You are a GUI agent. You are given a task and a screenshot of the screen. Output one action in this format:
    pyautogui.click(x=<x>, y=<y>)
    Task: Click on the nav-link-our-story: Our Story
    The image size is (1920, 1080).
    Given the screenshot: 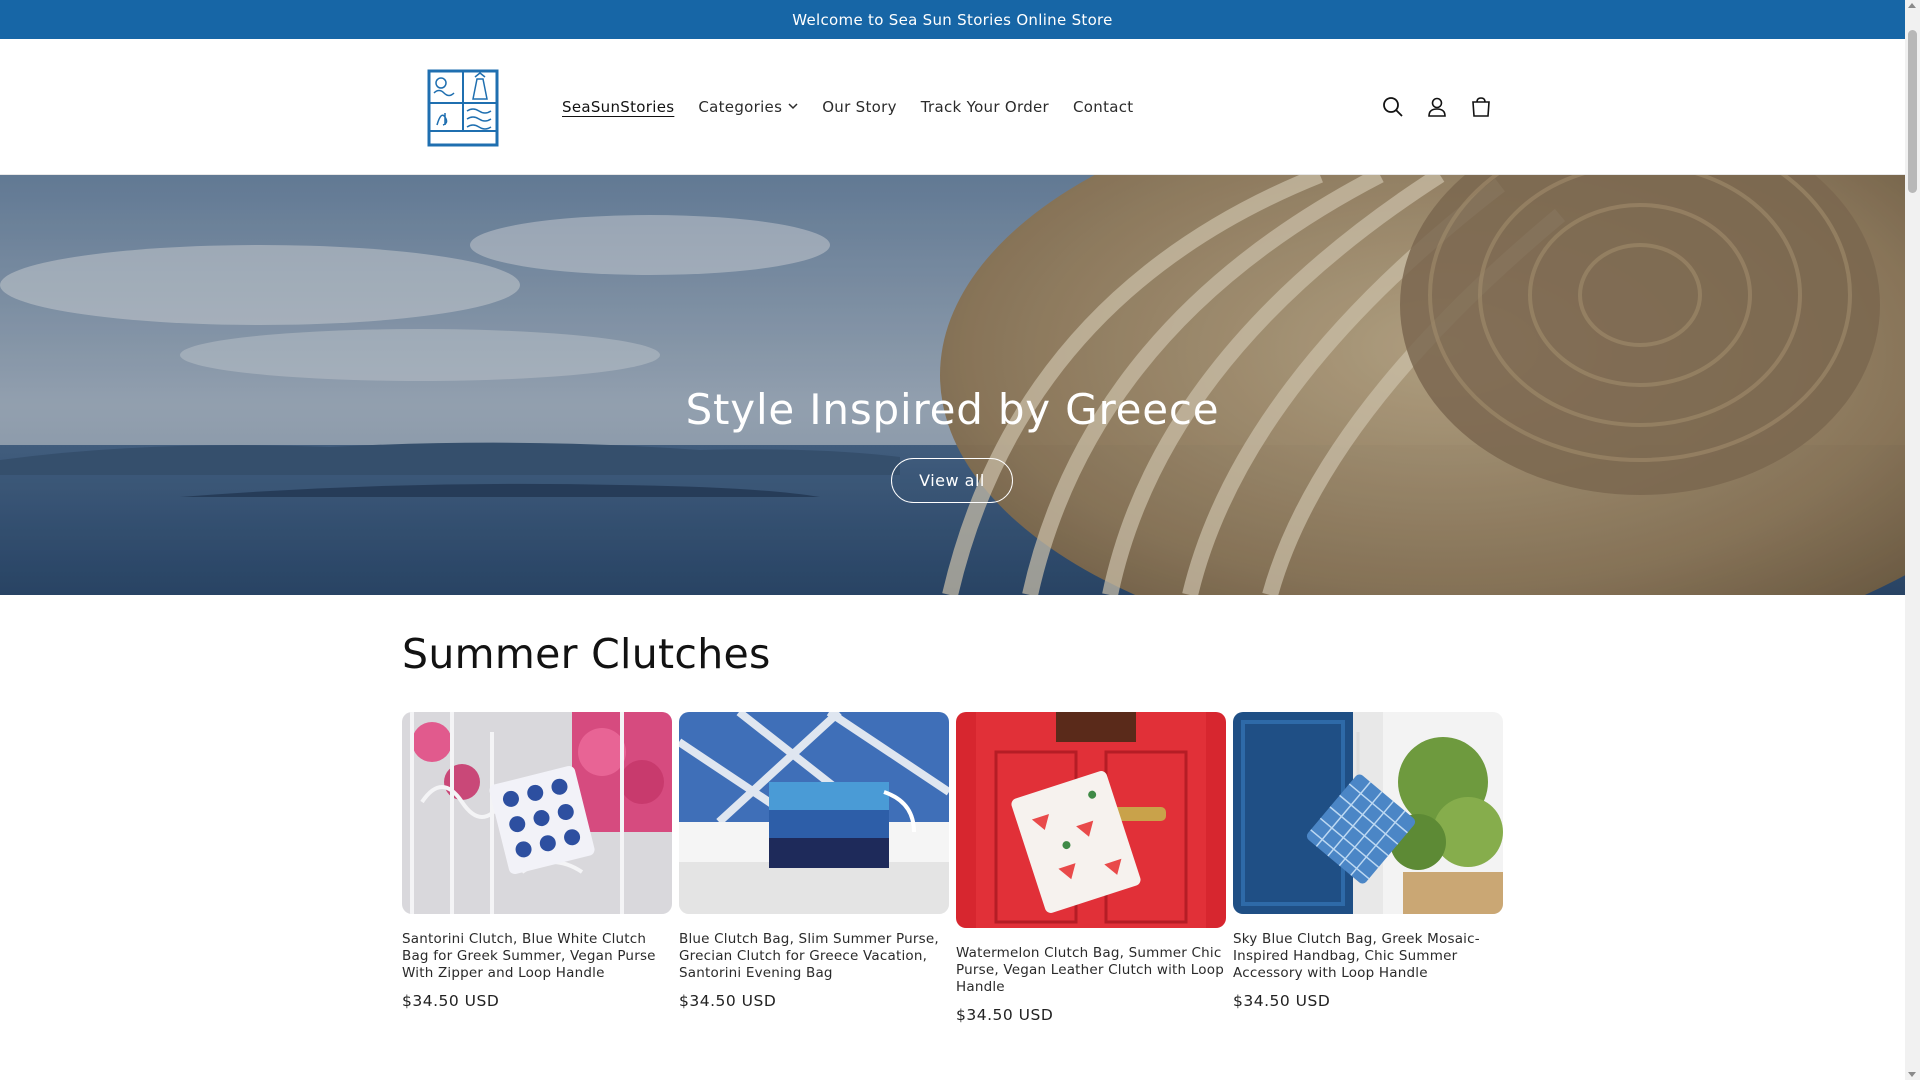 What is the action you would take?
    pyautogui.click(x=859, y=107)
    